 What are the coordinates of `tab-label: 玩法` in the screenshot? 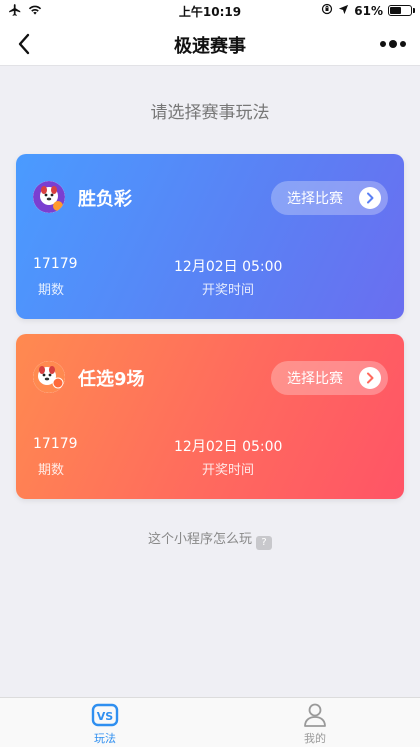 It's located at (105, 738).